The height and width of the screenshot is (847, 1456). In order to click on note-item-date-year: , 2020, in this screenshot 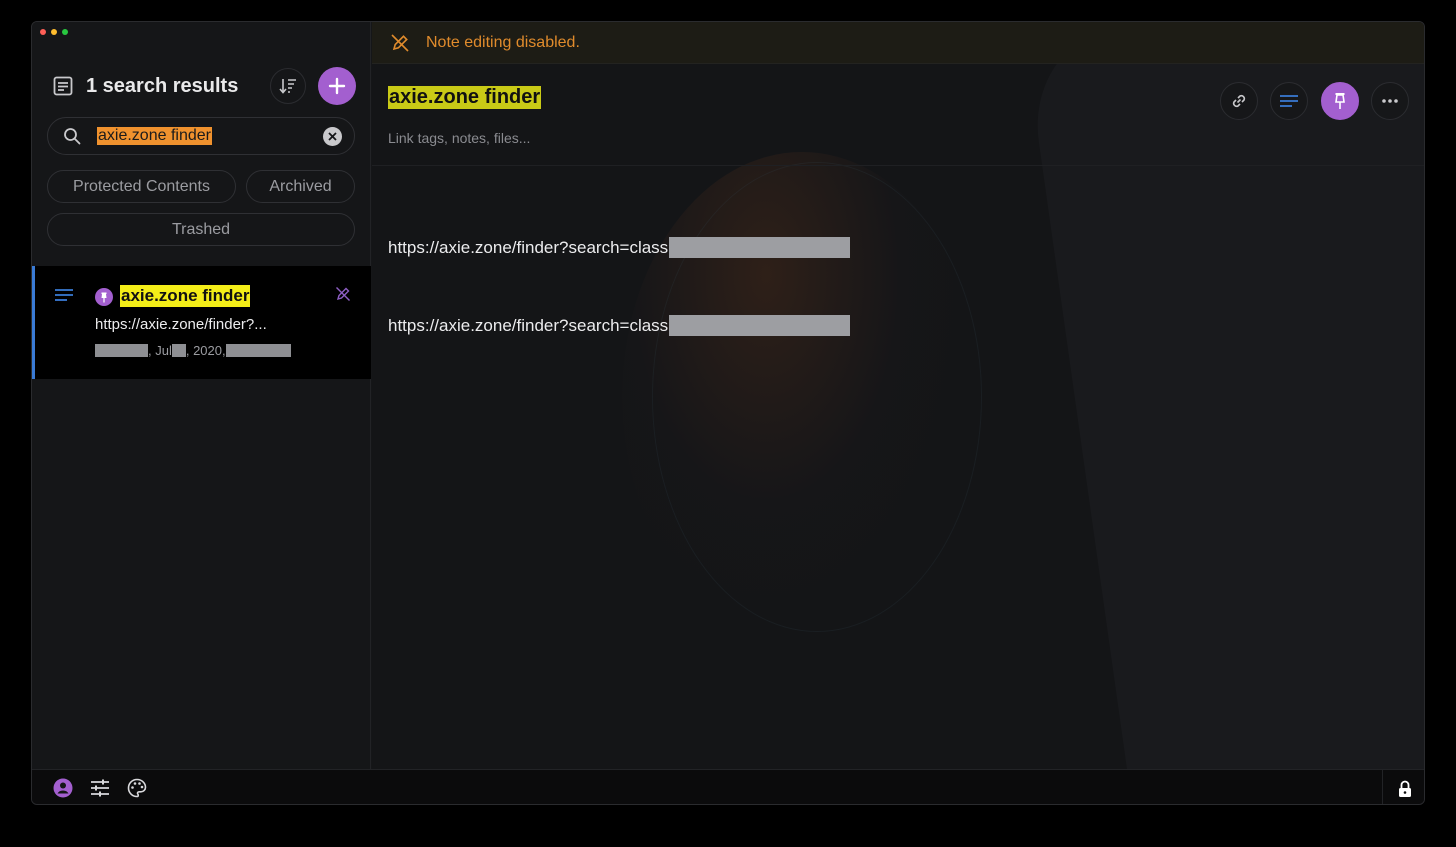, I will do `click(205, 350)`.